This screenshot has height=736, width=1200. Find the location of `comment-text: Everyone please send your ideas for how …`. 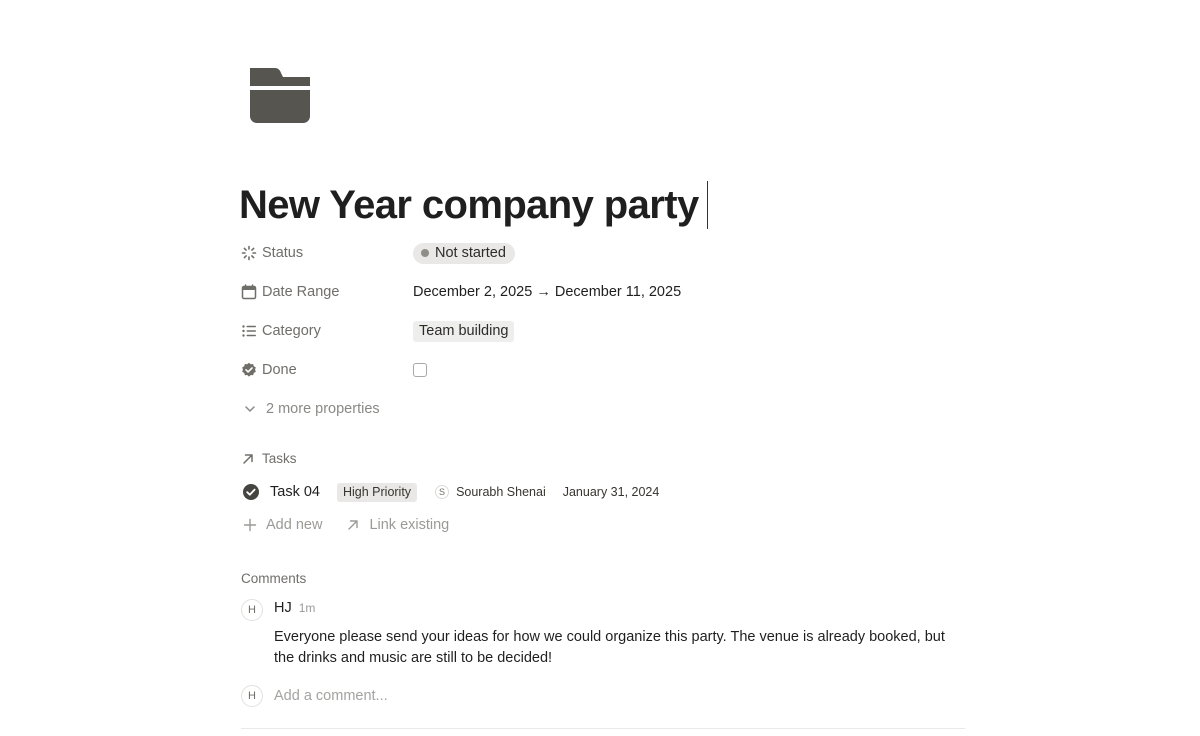

comment-text: Everyone please send your ideas for how … is located at coordinates (609, 647).